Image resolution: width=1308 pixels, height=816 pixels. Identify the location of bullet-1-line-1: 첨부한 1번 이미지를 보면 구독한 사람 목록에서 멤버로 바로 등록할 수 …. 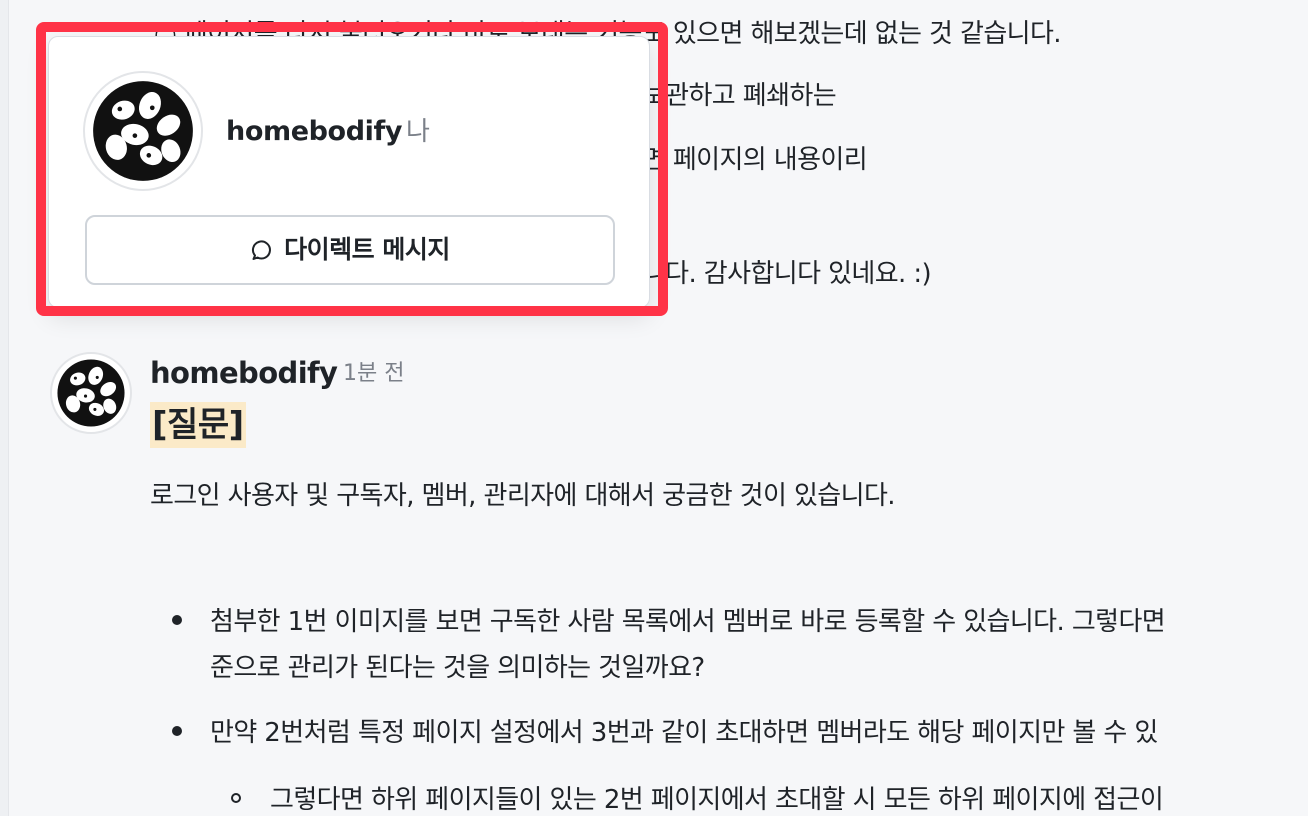
(688, 622).